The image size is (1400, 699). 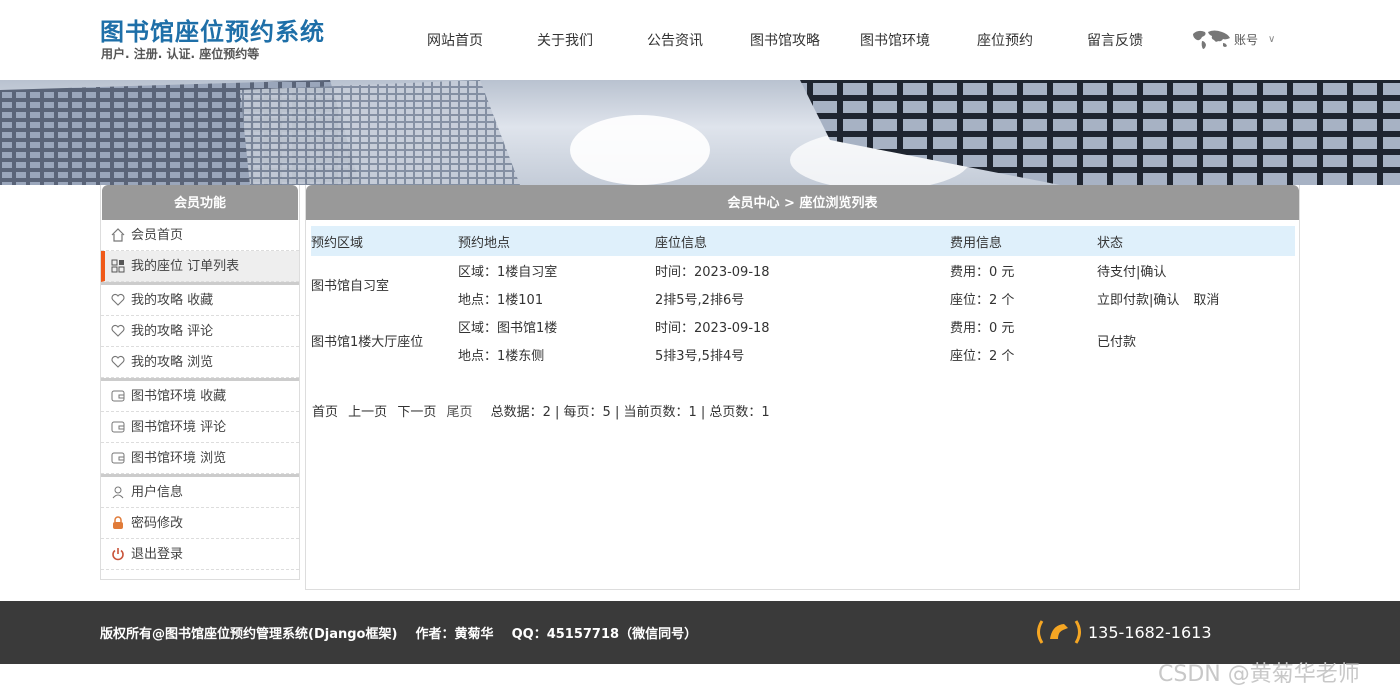 I want to click on sidebar-item-env-comments: 图书馆环境 评论, so click(x=200, y=427).